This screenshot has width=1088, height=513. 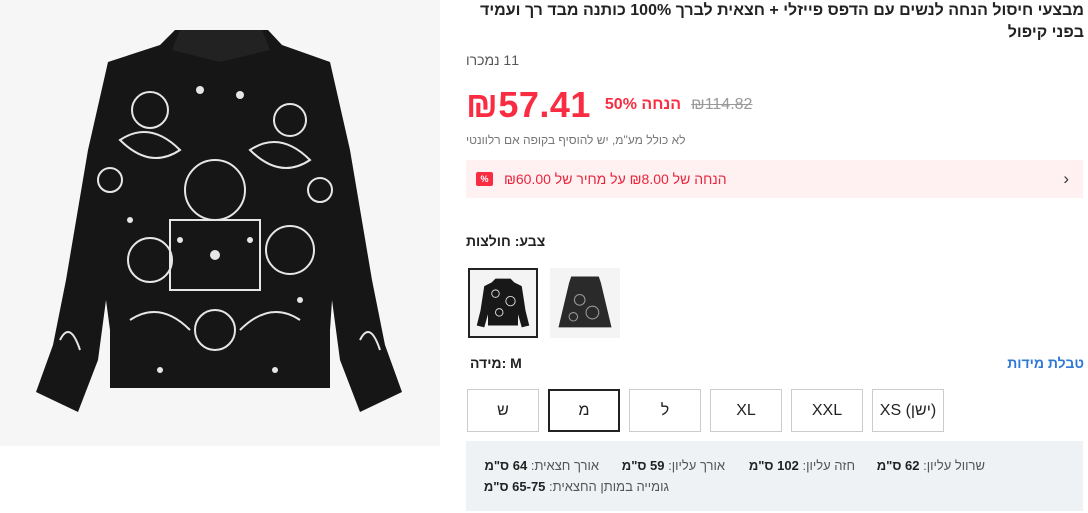 I want to click on measure-skirt-length: אורך חצאית: 64 ס"מ, so click(x=541, y=465).